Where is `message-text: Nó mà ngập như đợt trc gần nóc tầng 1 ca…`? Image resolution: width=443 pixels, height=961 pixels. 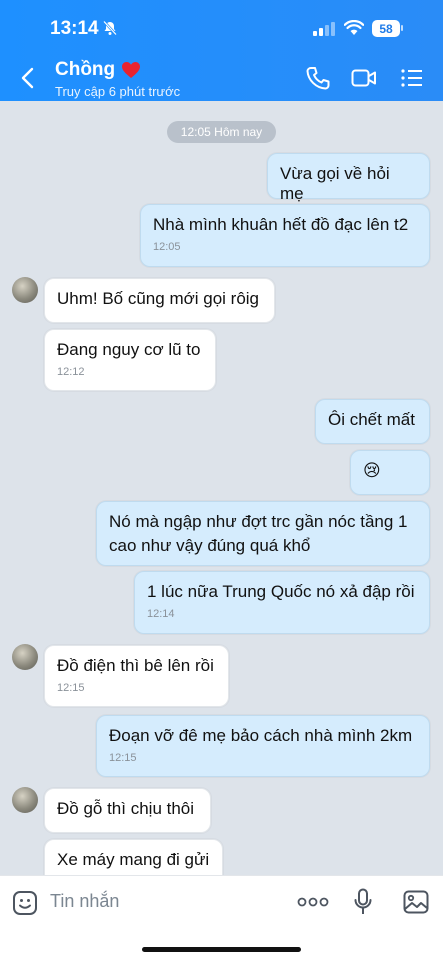
message-text: Nó mà ngập như đợt trc gần nóc tầng 1 ca… is located at coordinates (258, 533).